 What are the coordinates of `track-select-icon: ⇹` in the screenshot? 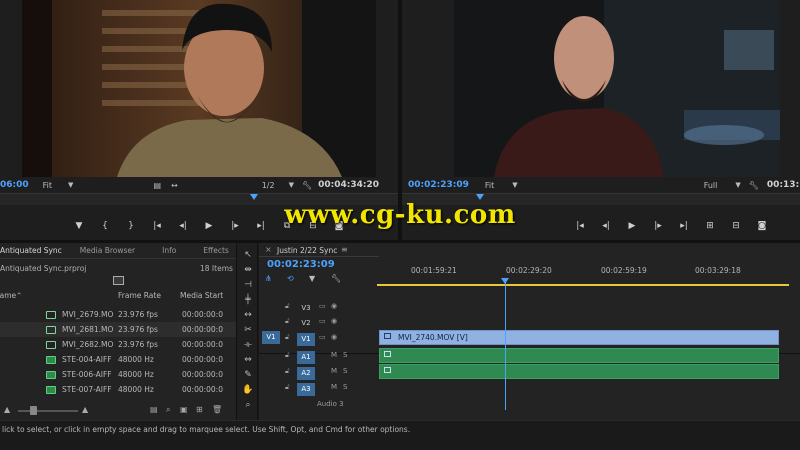 It's located at (248, 270).